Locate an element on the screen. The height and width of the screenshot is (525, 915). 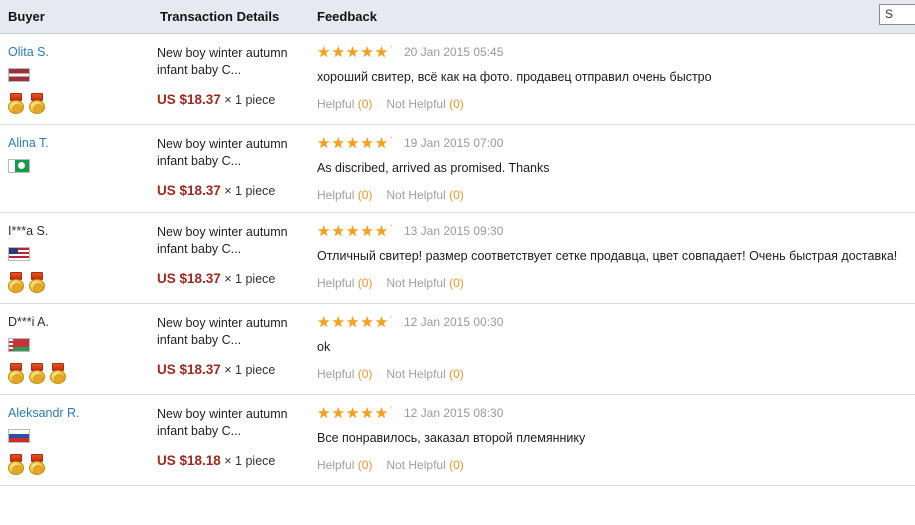
buyer-cell: D***i A. is located at coordinates (76, 349).